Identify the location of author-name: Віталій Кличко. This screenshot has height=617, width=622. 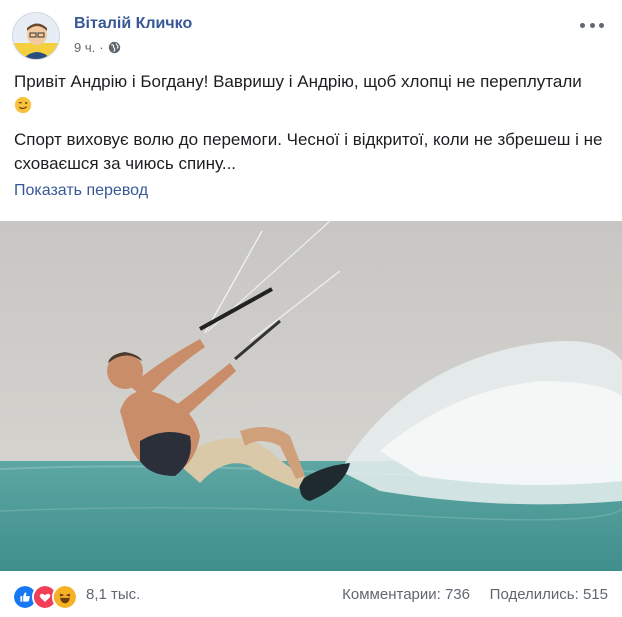
(133, 24).